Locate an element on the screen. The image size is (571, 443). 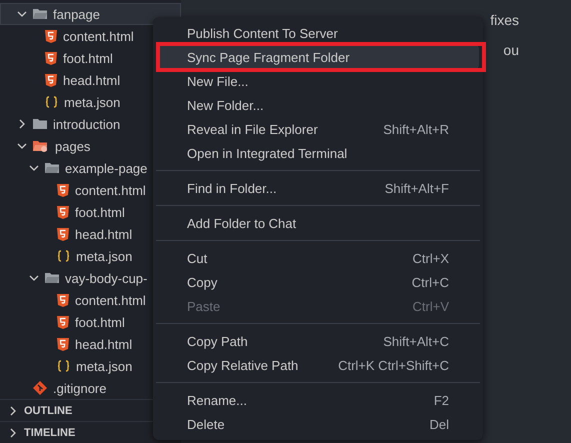
editor-text: fixes is located at coordinates (504, 20).